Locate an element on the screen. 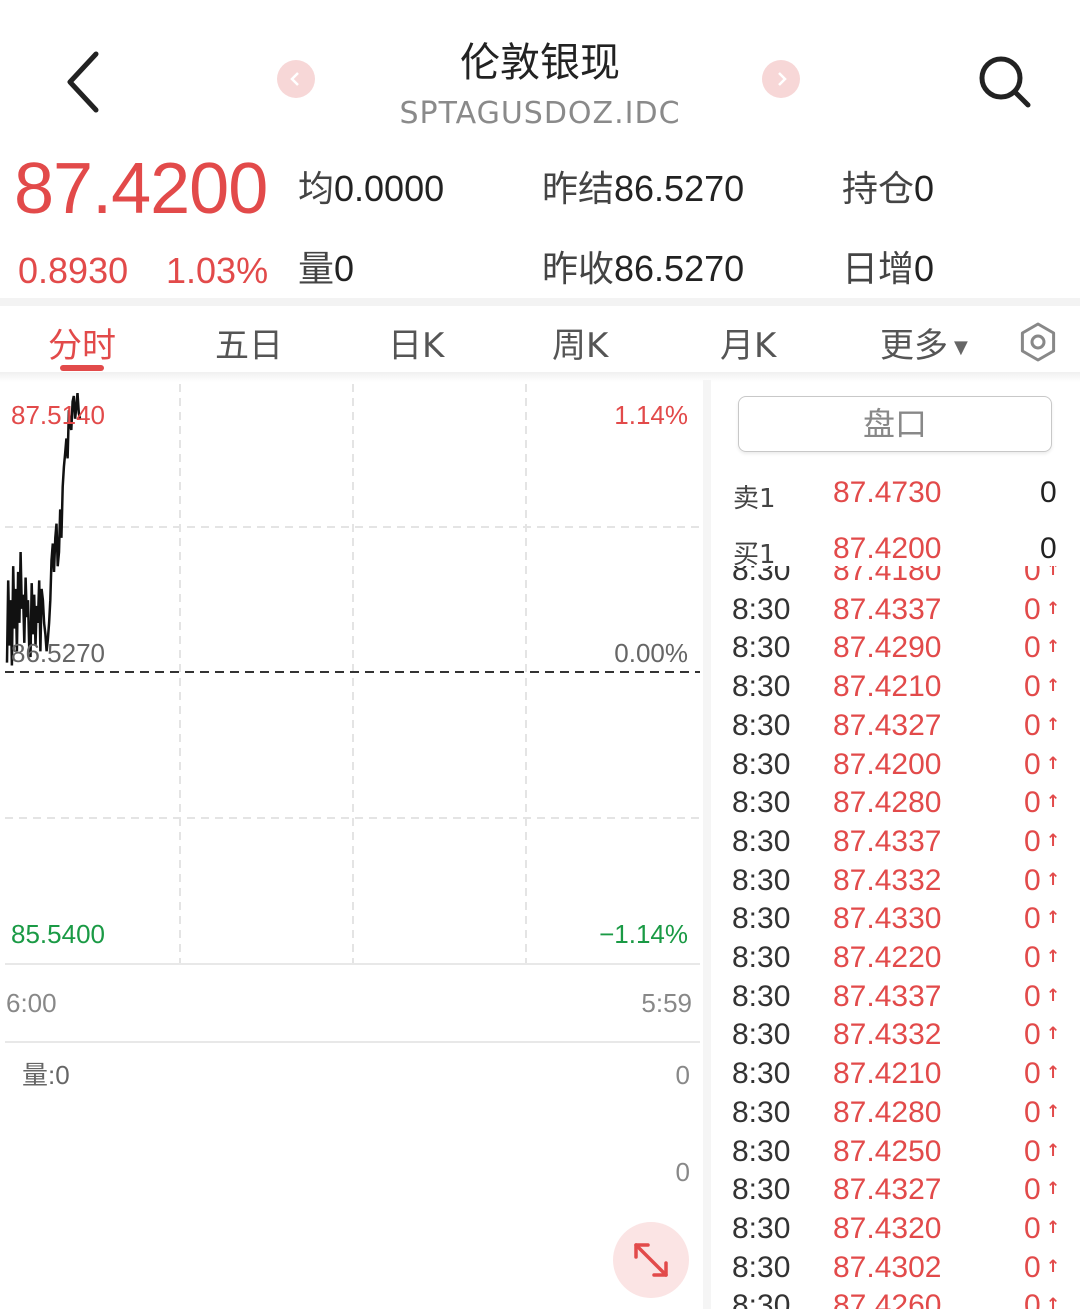  tick-row: 8:30 87.4320 0 ↑ is located at coordinates (899, 1231).